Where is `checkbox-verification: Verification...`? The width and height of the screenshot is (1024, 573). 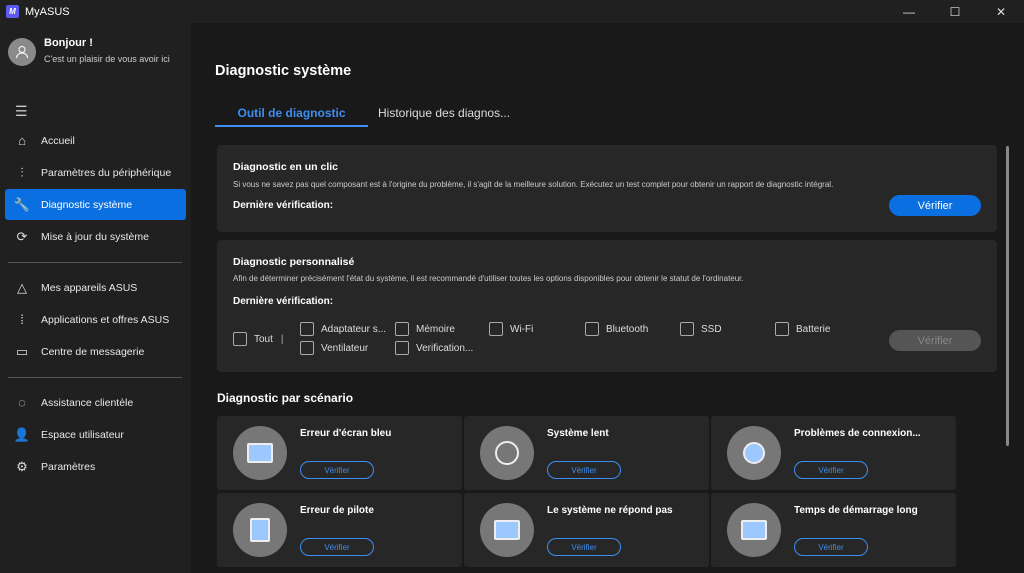
checkbox-verification: Verification... is located at coordinates (434, 348).